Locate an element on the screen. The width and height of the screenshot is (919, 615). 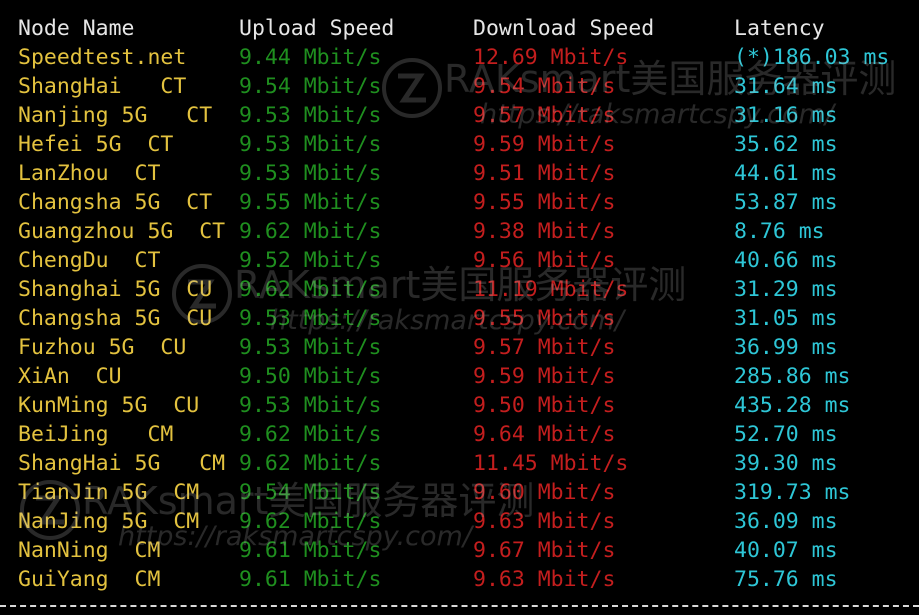
node-name: LanZhou CT is located at coordinates (89, 173).